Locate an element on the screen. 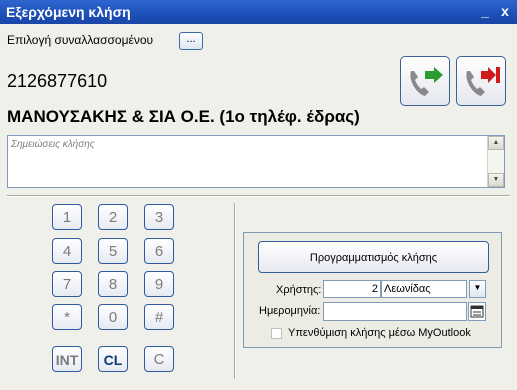 The image size is (517, 390). date-field is located at coordinates (395, 311).